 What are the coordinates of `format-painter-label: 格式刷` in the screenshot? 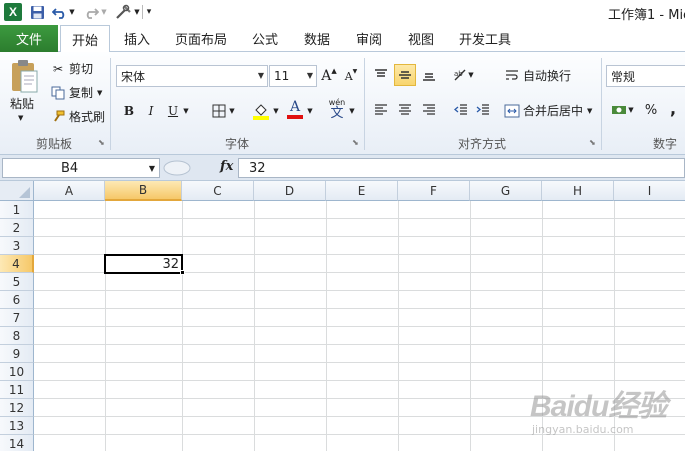 It's located at (87, 117).